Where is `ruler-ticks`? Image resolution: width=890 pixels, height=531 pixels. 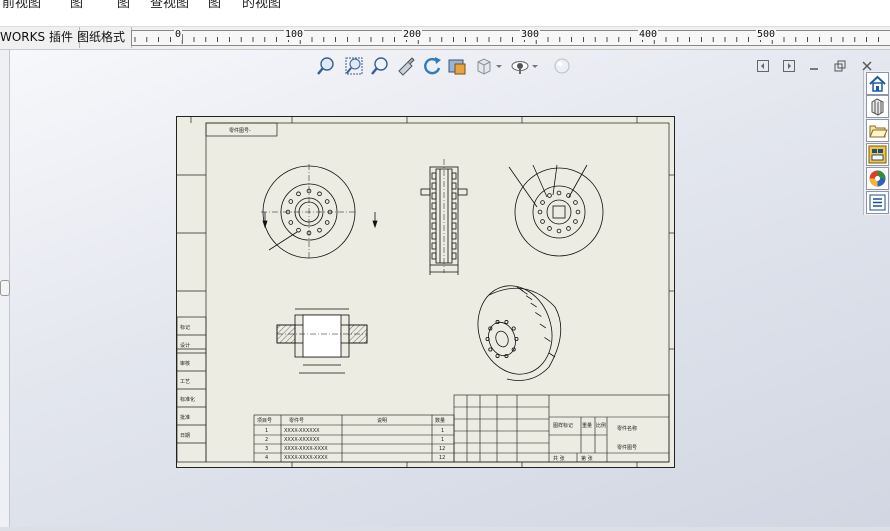 ruler-ticks is located at coordinates (506, 39).